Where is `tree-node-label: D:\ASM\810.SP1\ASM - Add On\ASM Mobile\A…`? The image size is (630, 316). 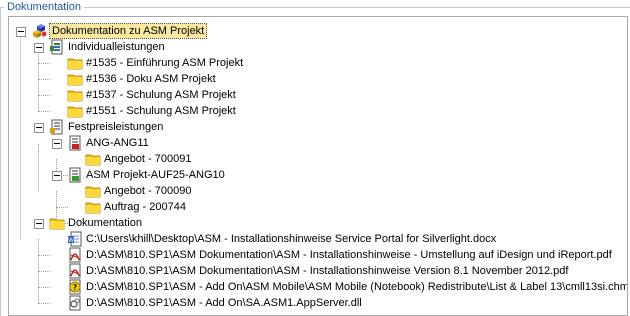 tree-node-label: D:\ASM\810.SP1\ASM - Add On\ASM Mobile\A… is located at coordinates (357, 287).